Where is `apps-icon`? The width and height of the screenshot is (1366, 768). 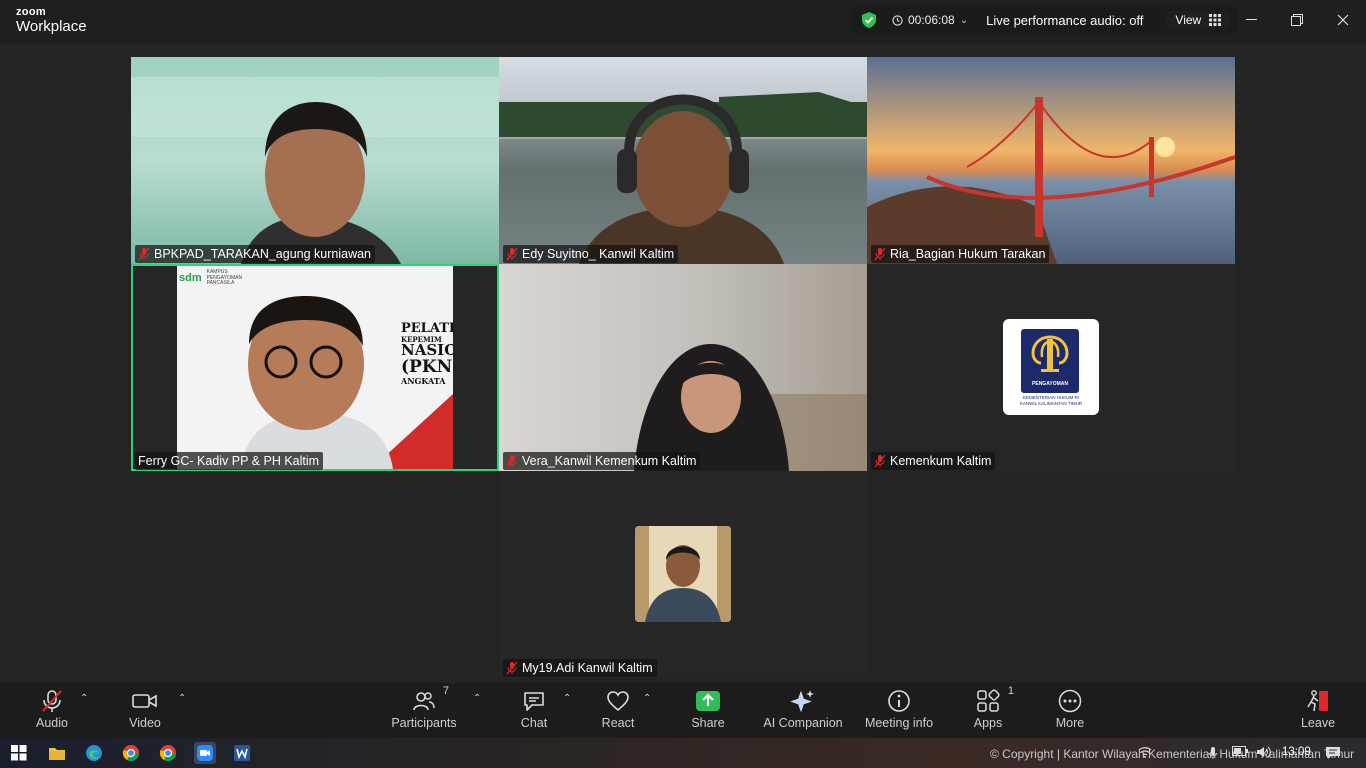 apps-icon is located at coordinates (988, 700).